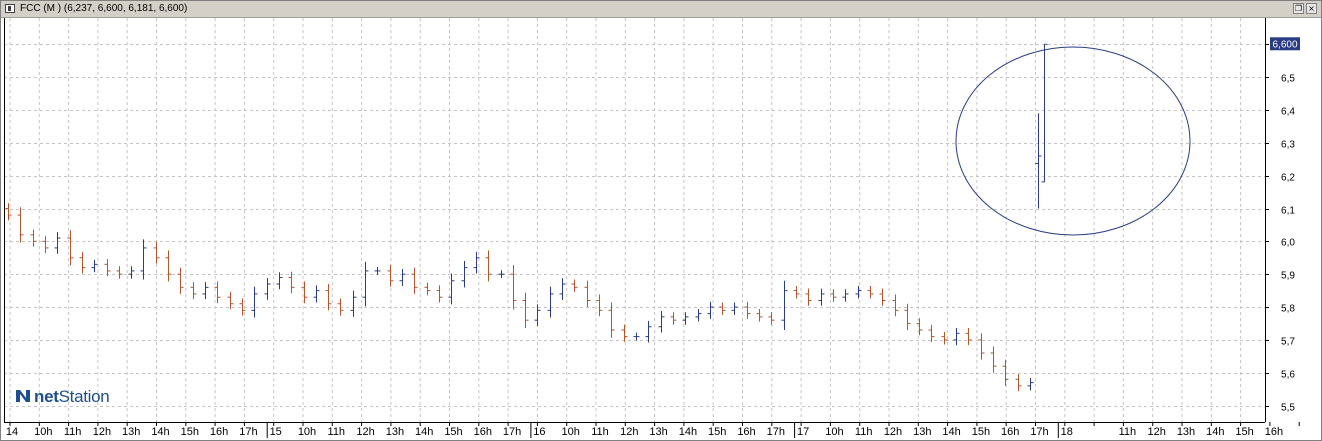 This screenshot has width=1322, height=441. What do you see at coordinates (23, 396) in the screenshot?
I see `netstation-logo-icon` at bounding box center [23, 396].